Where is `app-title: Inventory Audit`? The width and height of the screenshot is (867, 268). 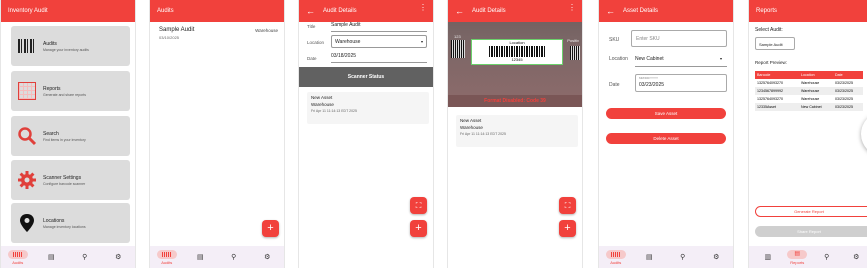 app-title: Inventory Audit is located at coordinates (28, 11).